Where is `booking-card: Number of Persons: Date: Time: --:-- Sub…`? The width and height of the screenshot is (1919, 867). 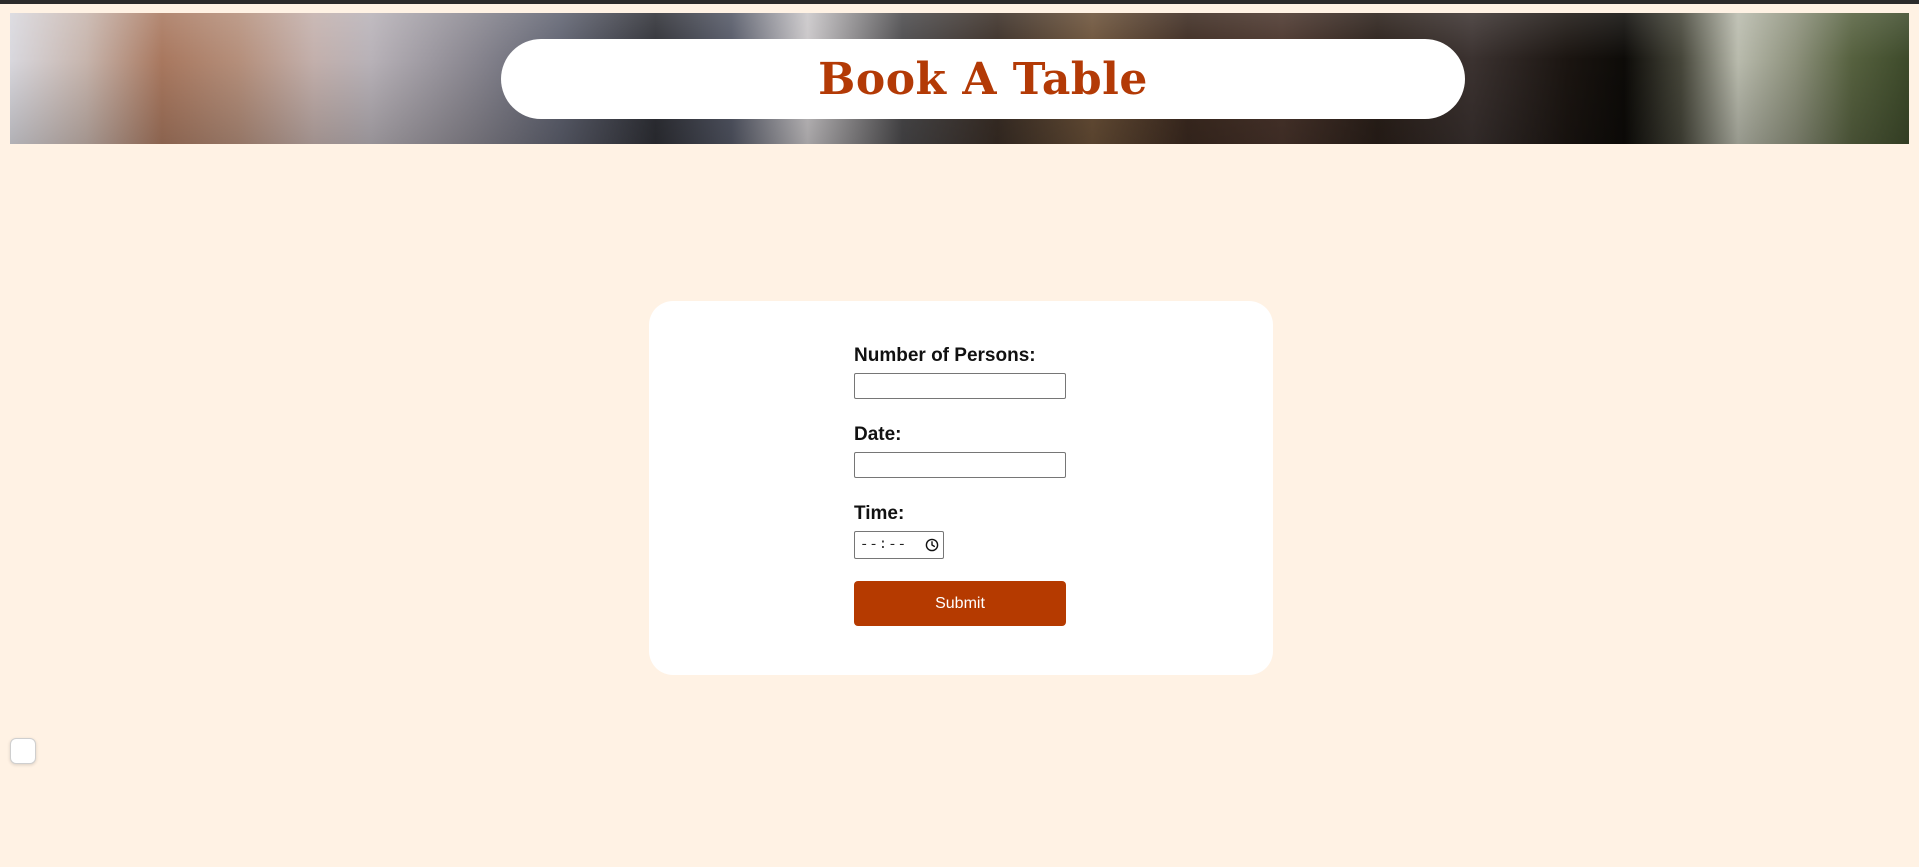 booking-card: Number of Persons: Date: Time: --:-- Sub… is located at coordinates (961, 488).